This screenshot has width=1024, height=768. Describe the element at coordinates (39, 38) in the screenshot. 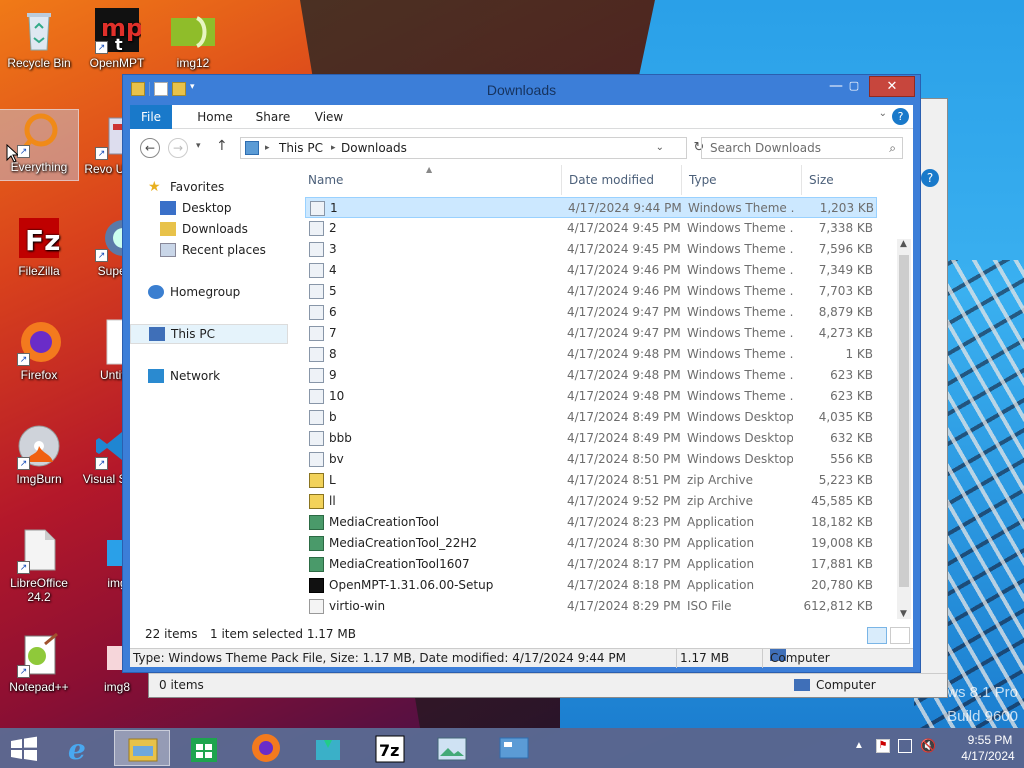

I see `desktop-icon-recycle-bin: Recycle Bin` at that location.